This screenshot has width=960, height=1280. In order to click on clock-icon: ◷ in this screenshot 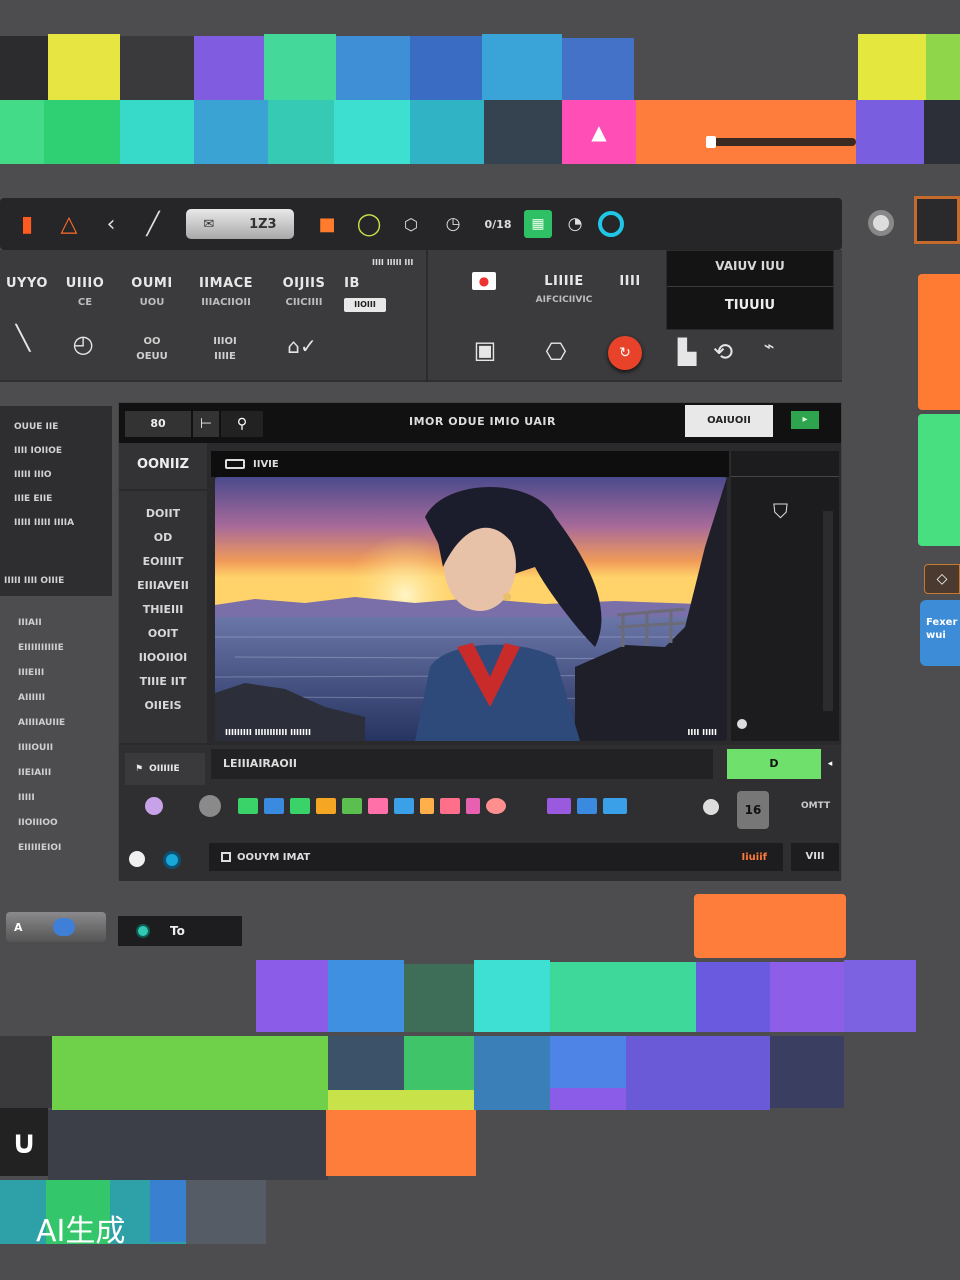, I will do `click(453, 224)`.